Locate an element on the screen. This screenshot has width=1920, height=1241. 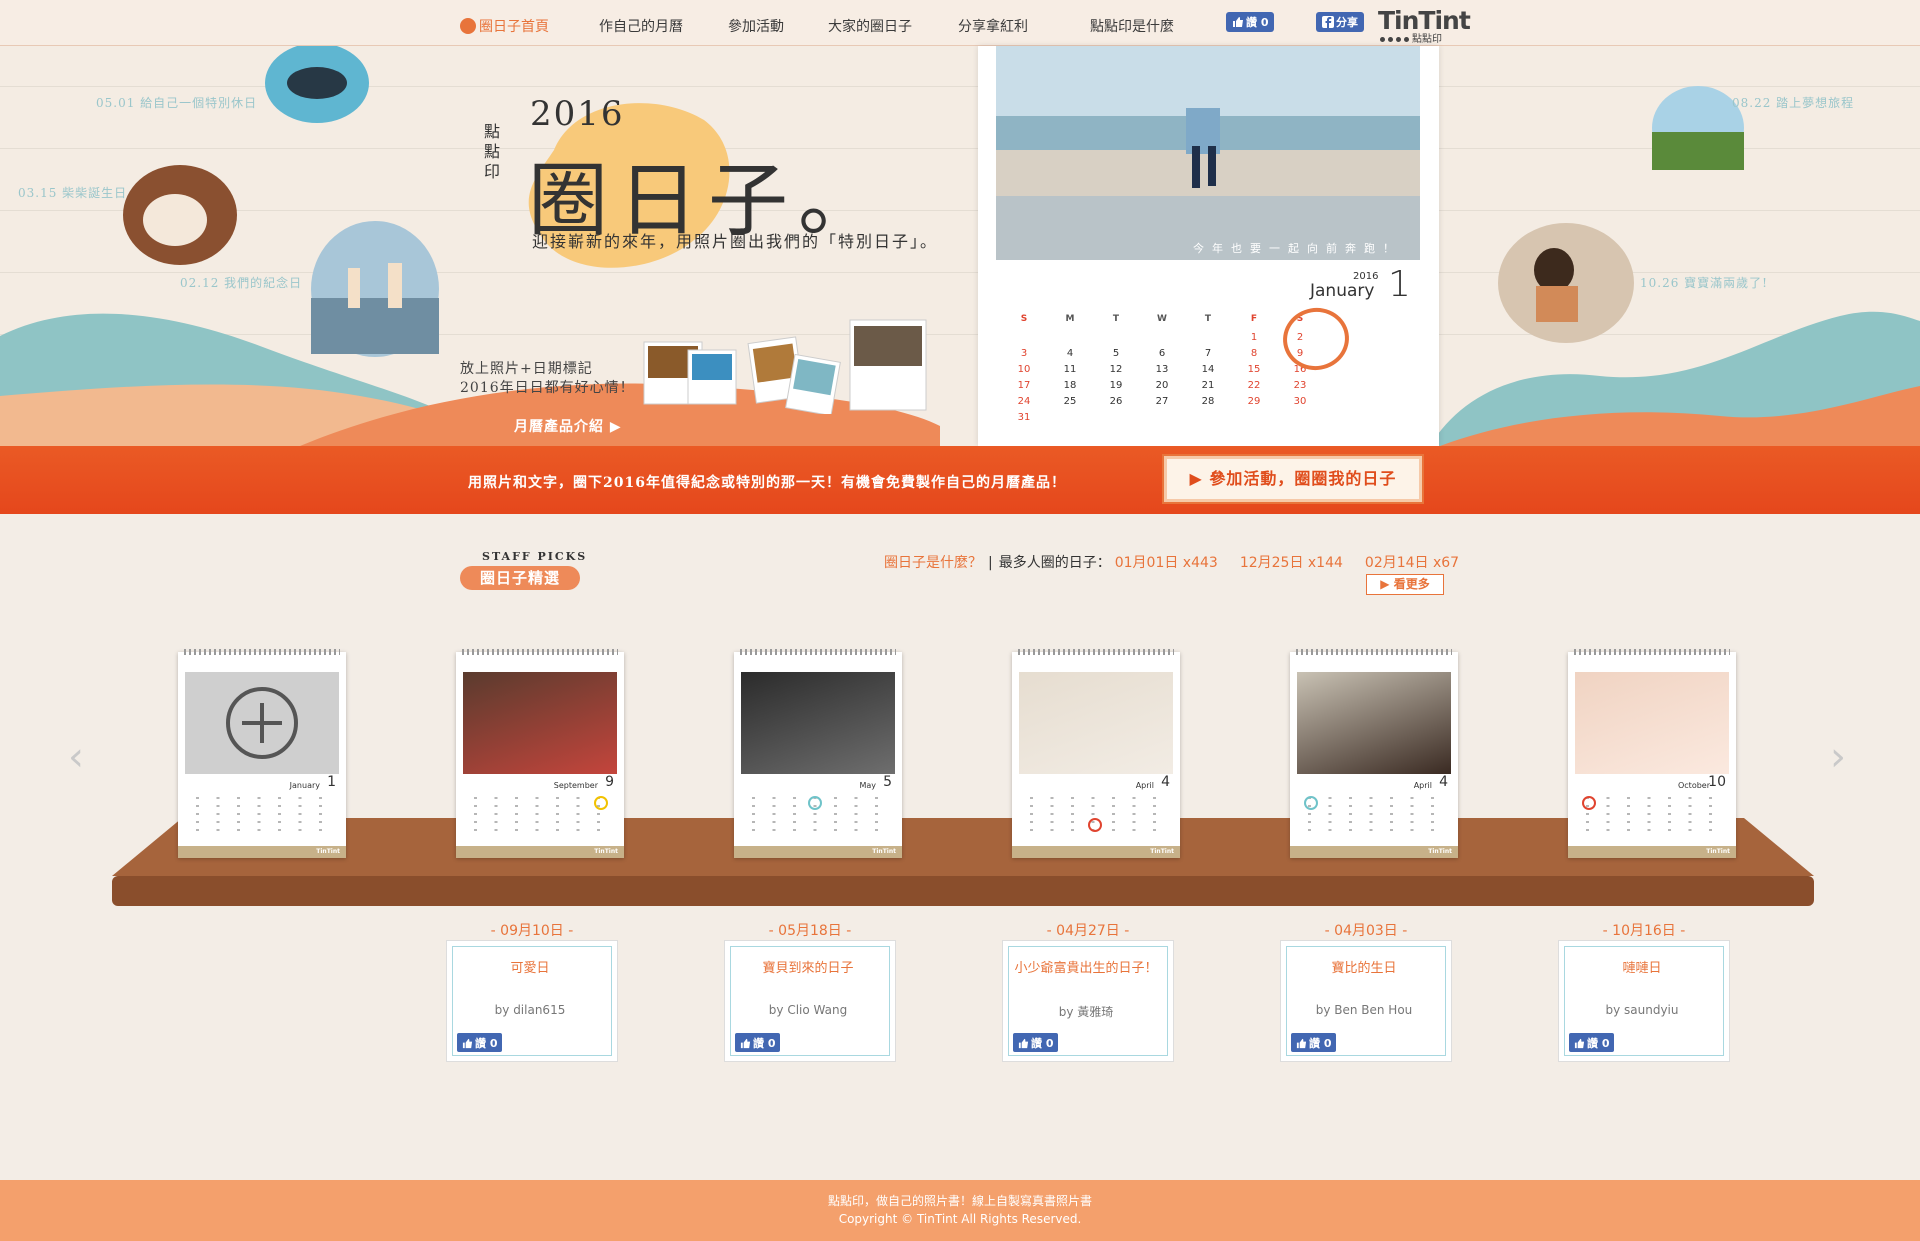
wooden-shelf is located at coordinates (963, 862).